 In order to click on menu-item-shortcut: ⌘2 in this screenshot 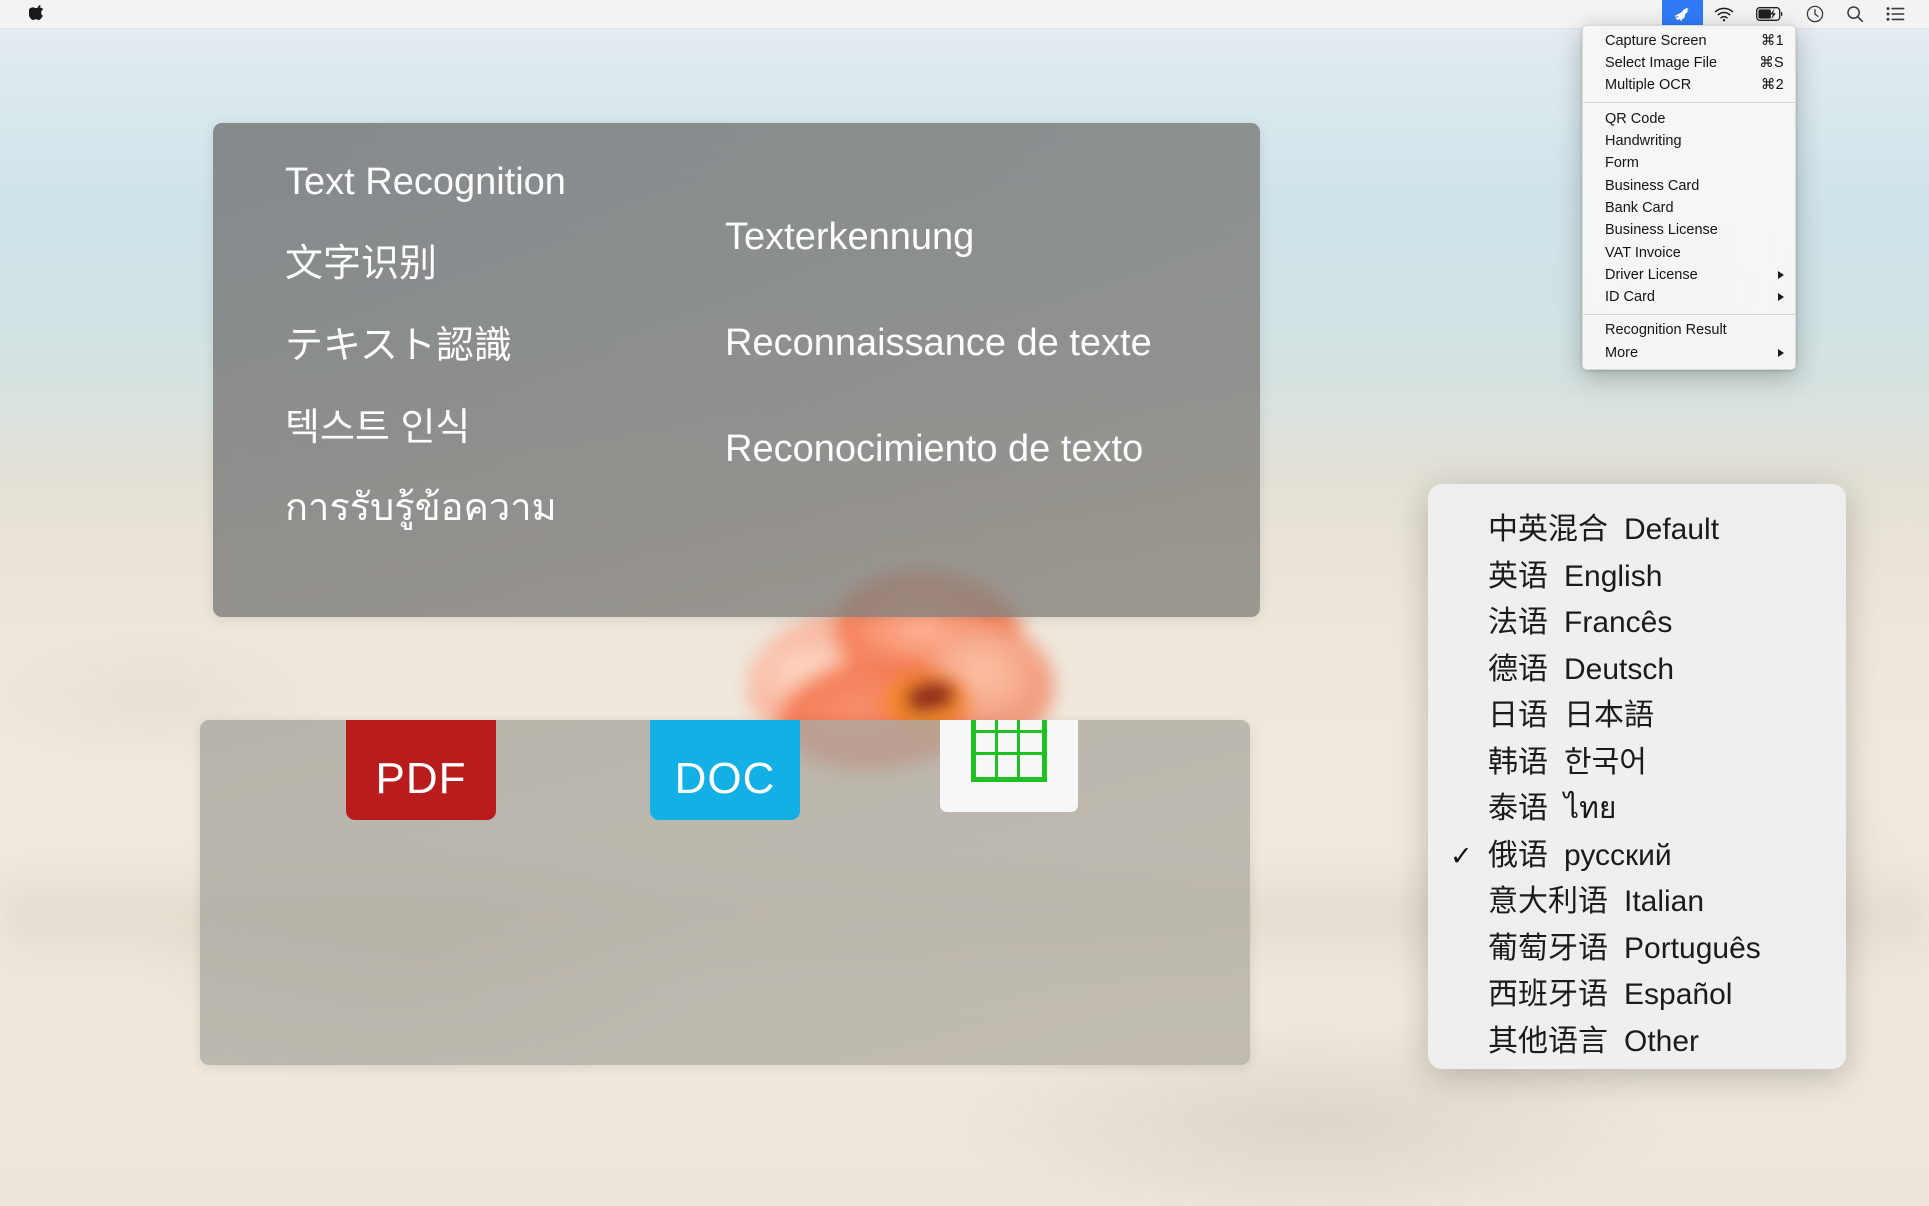, I will do `click(1772, 85)`.